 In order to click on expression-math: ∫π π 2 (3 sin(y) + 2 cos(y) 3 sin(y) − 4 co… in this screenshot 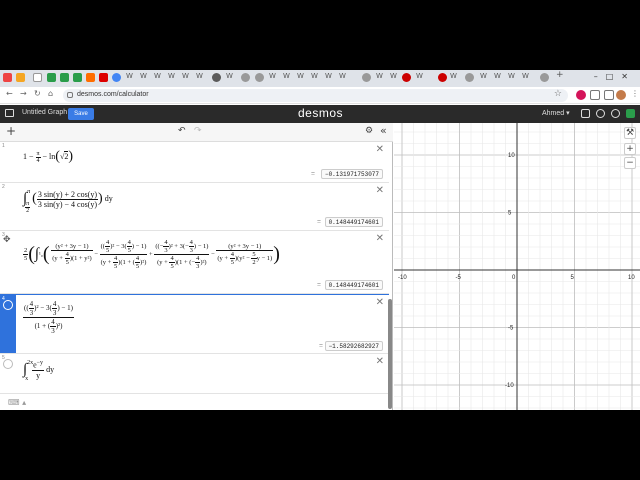, I will do `click(68, 201)`.